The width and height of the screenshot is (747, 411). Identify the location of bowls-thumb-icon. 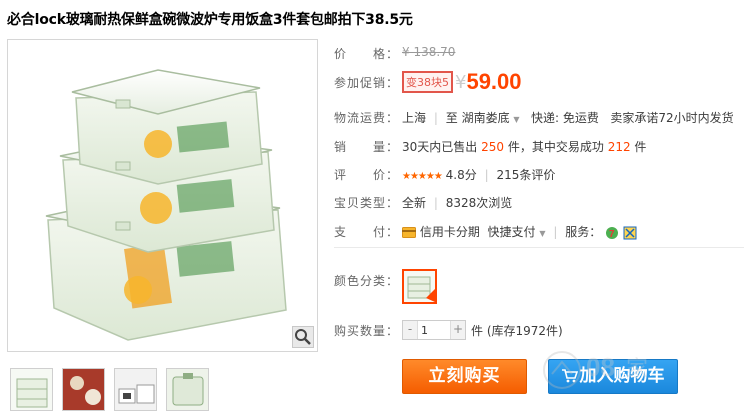
(135, 389).